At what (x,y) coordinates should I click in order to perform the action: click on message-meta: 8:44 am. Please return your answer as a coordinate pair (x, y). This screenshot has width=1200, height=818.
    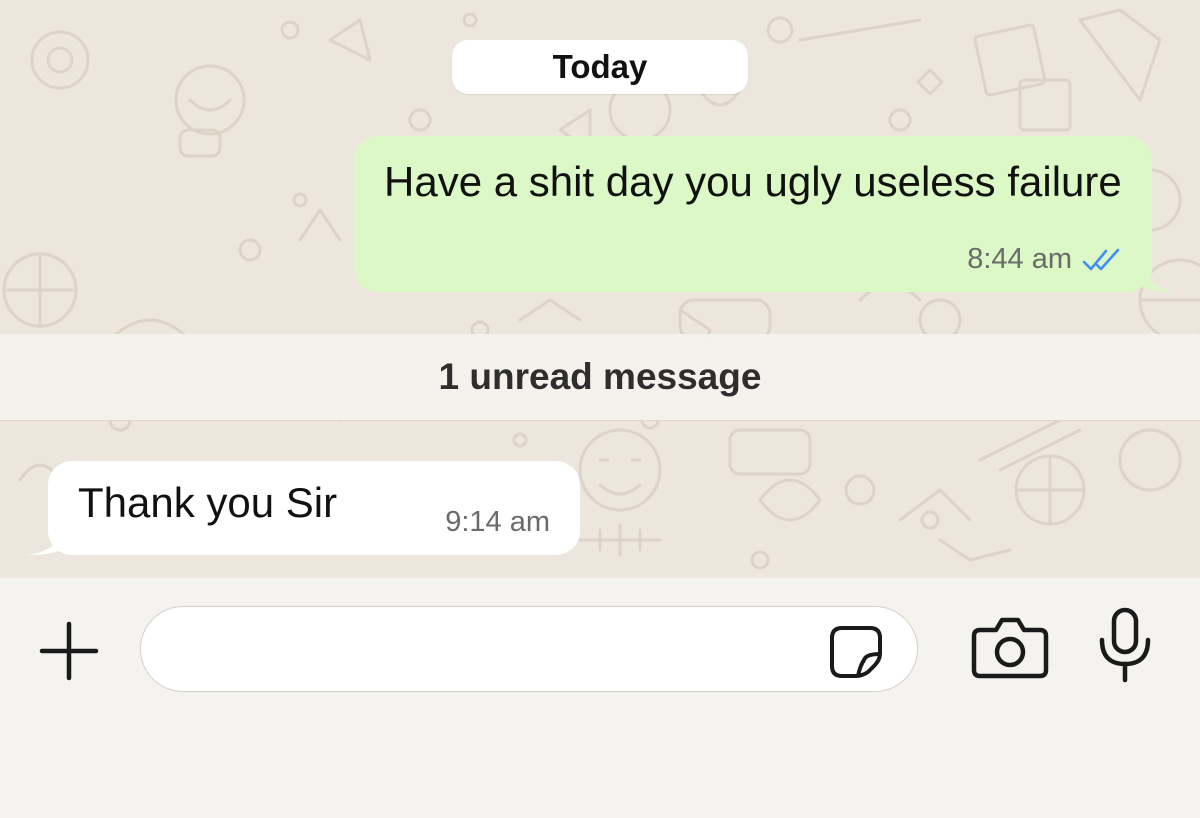
    Looking at the image, I should click on (1045, 259).